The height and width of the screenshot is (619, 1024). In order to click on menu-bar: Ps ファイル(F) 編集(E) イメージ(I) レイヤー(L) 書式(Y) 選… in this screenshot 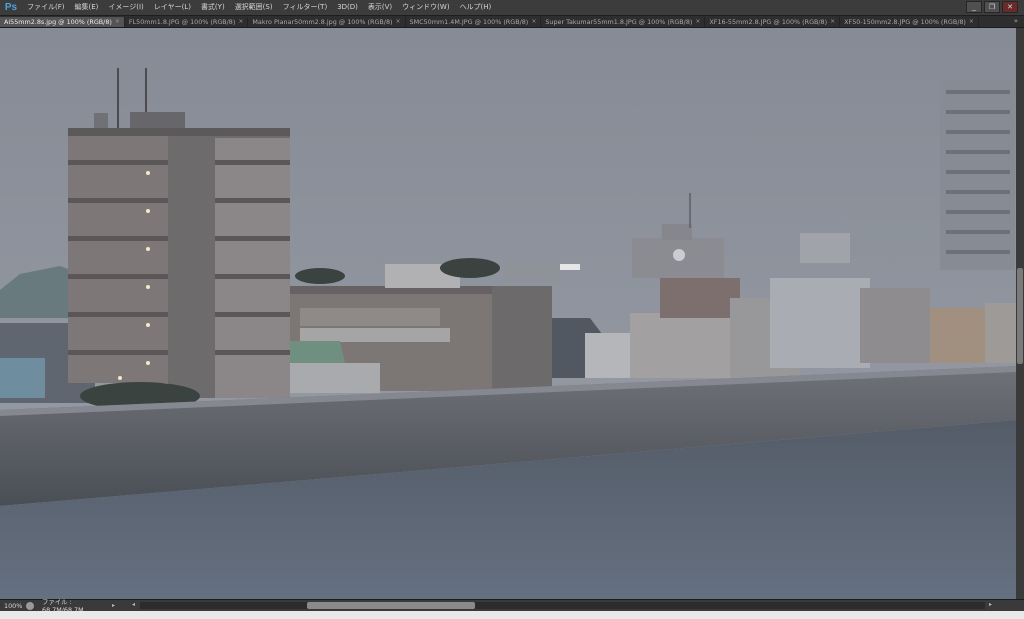, I will do `click(512, 8)`.